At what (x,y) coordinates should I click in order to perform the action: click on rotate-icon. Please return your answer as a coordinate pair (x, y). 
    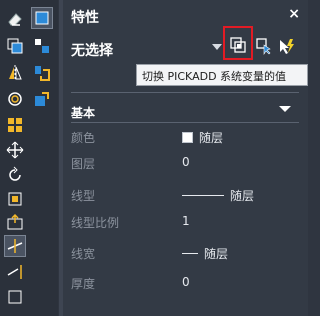
    Looking at the image, I should click on (15, 175).